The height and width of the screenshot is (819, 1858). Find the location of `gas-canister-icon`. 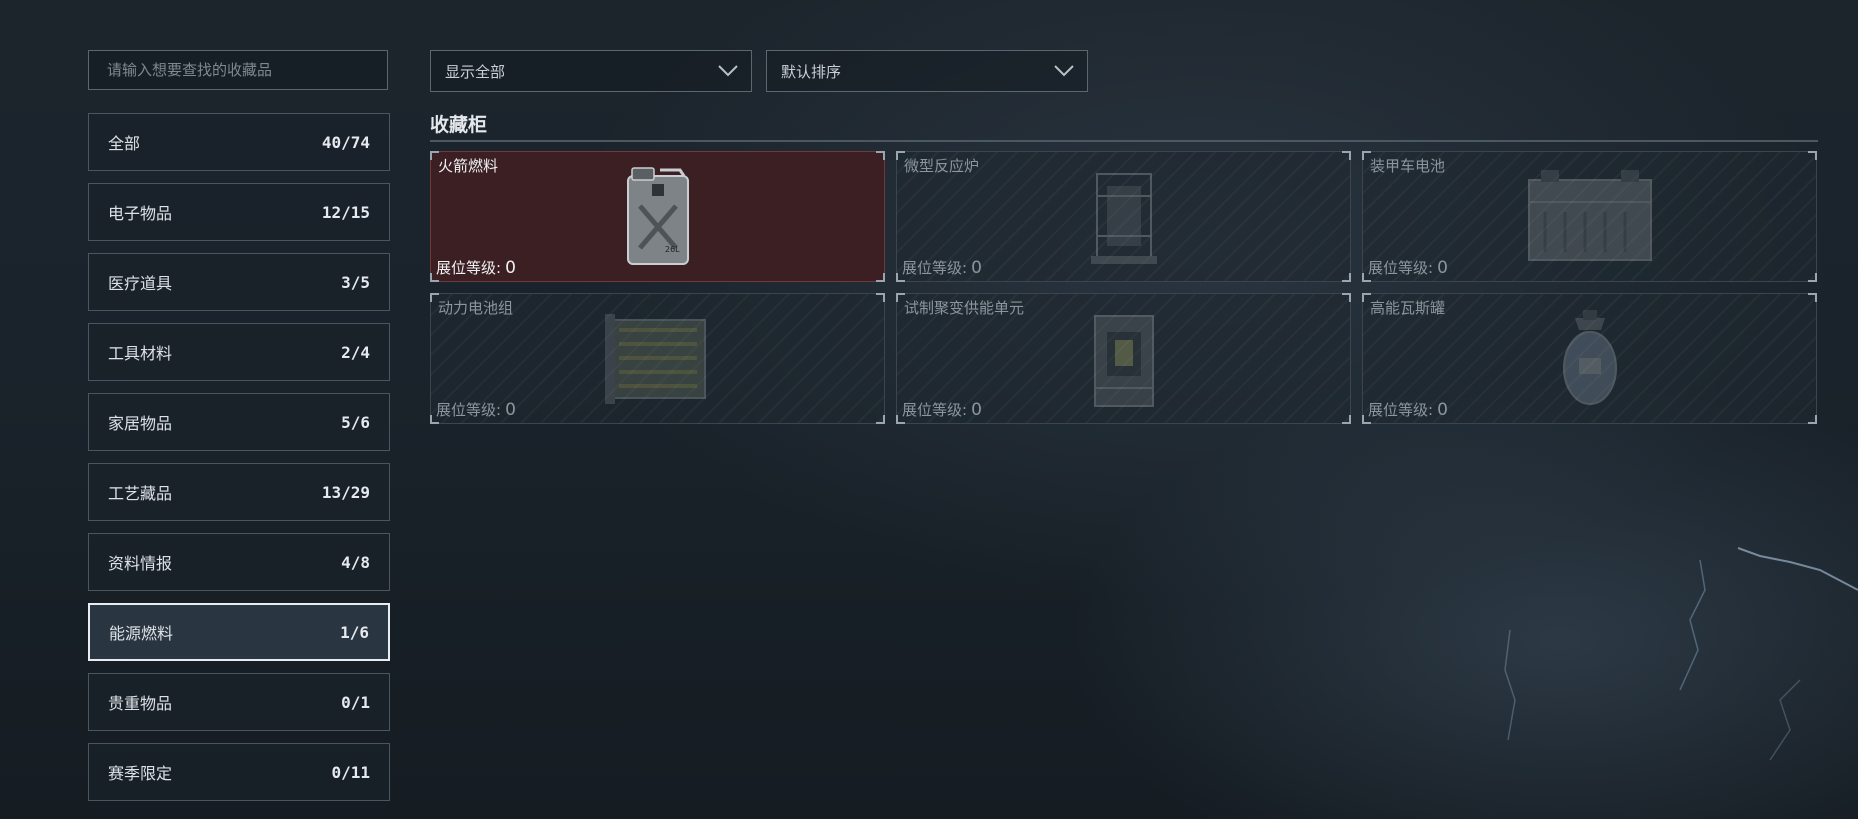

gas-canister-icon is located at coordinates (1589, 357).